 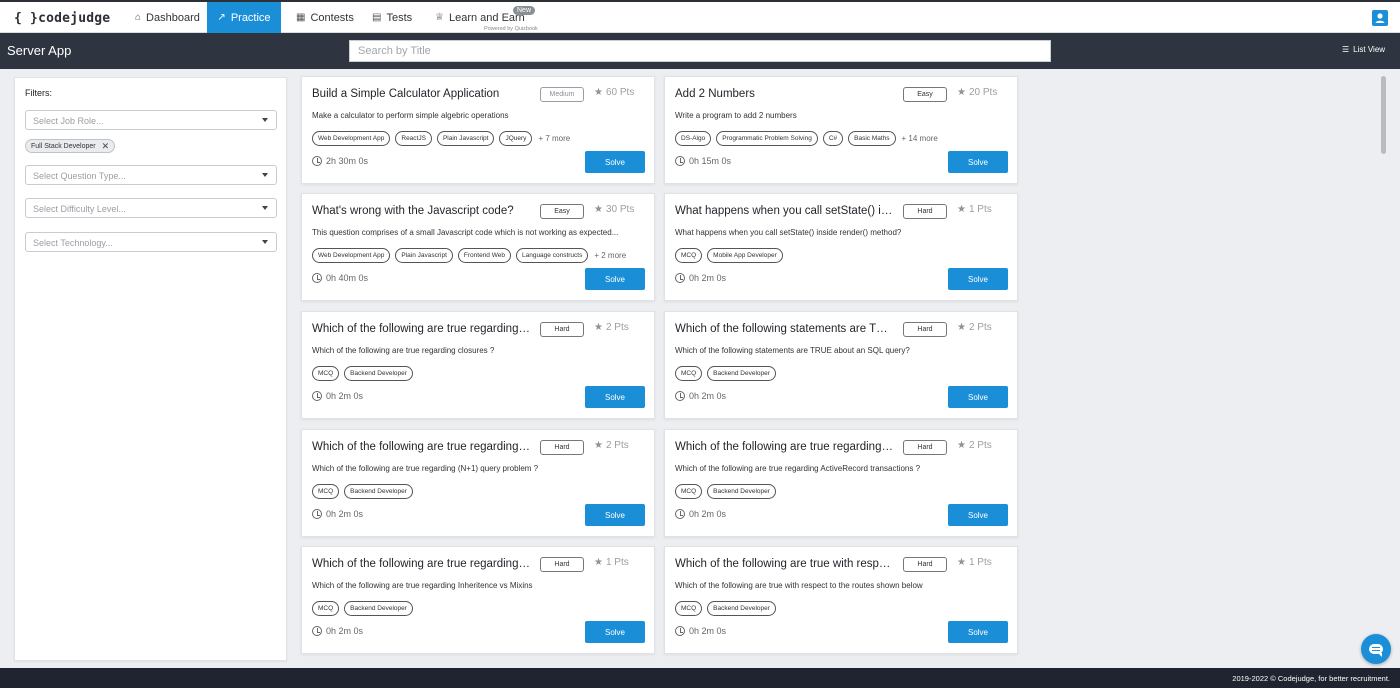 I want to click on more-tags-link: + 2 more, so click(x=610, y=255).